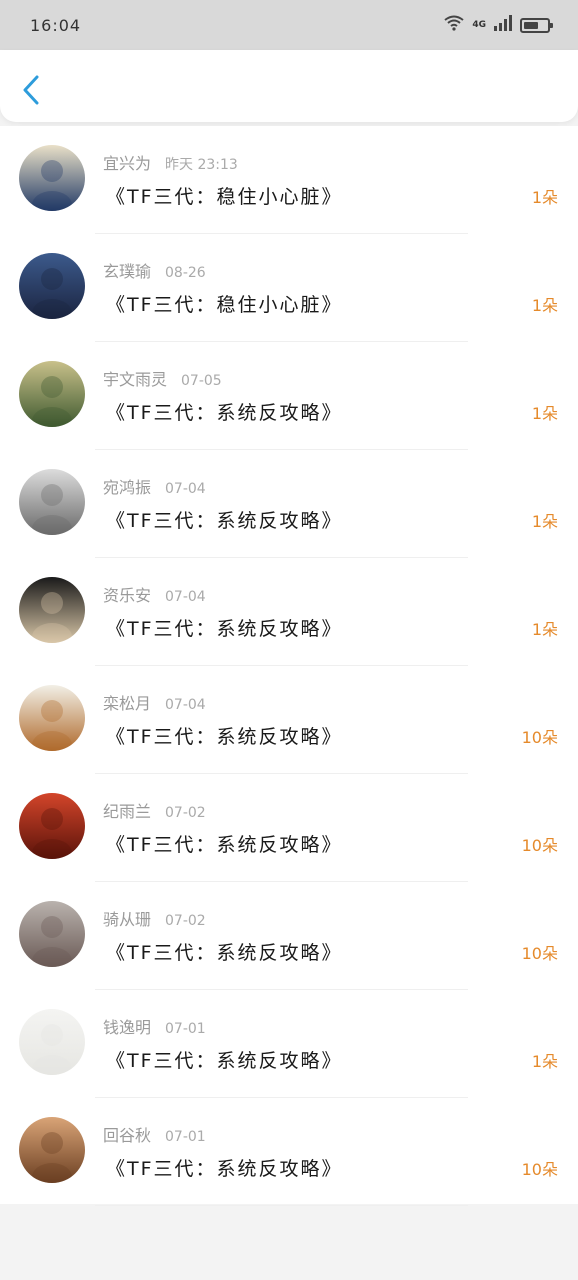  I want to click on battery-icon, so click(536, 25).